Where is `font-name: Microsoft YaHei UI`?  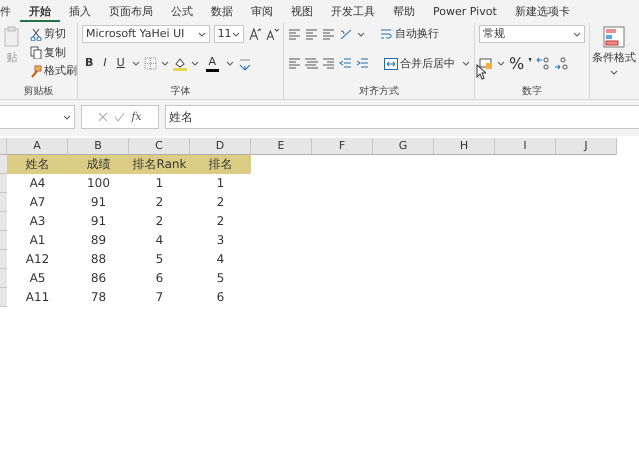
font-name: Microsoft YaHei UI is located at coordinates (135, 34).